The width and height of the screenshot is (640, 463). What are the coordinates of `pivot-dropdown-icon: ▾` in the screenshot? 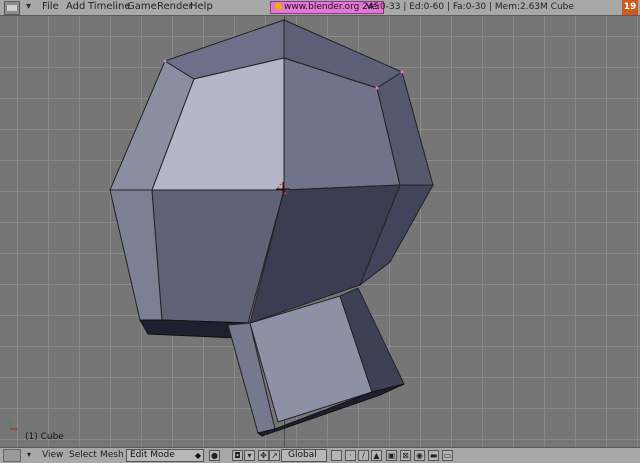 It's located at (249, 455).